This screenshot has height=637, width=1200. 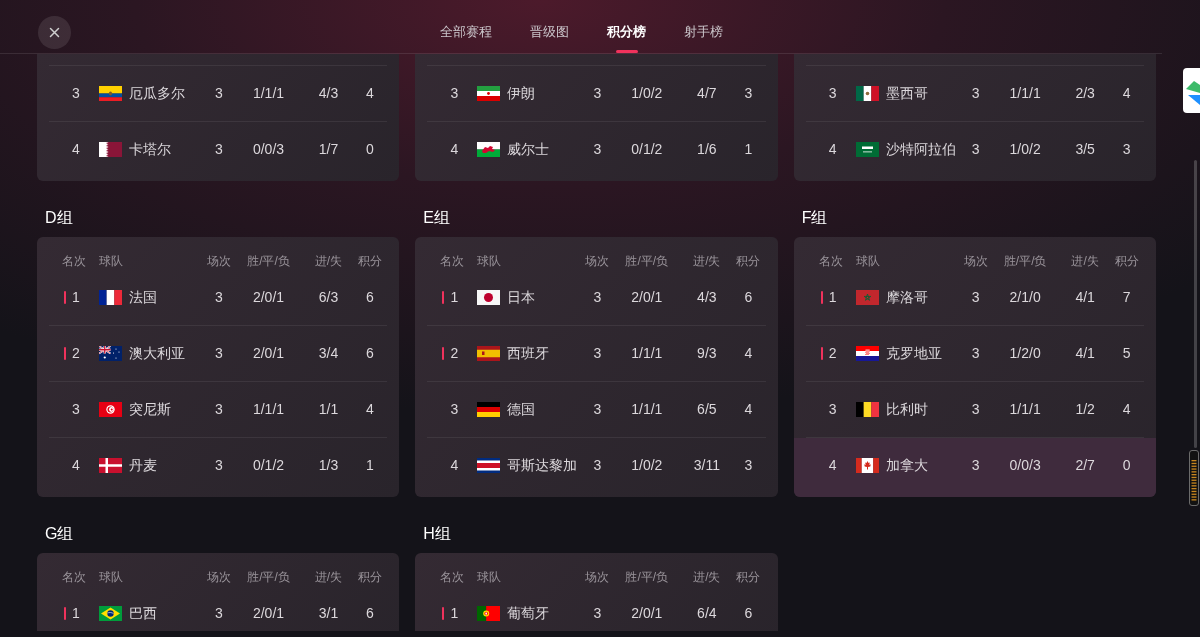 What do you see at coordinates (1025, 297) in the screenshot?
I see `win-draw-loss: 2/1/0` at bounding box center [1025, 297].